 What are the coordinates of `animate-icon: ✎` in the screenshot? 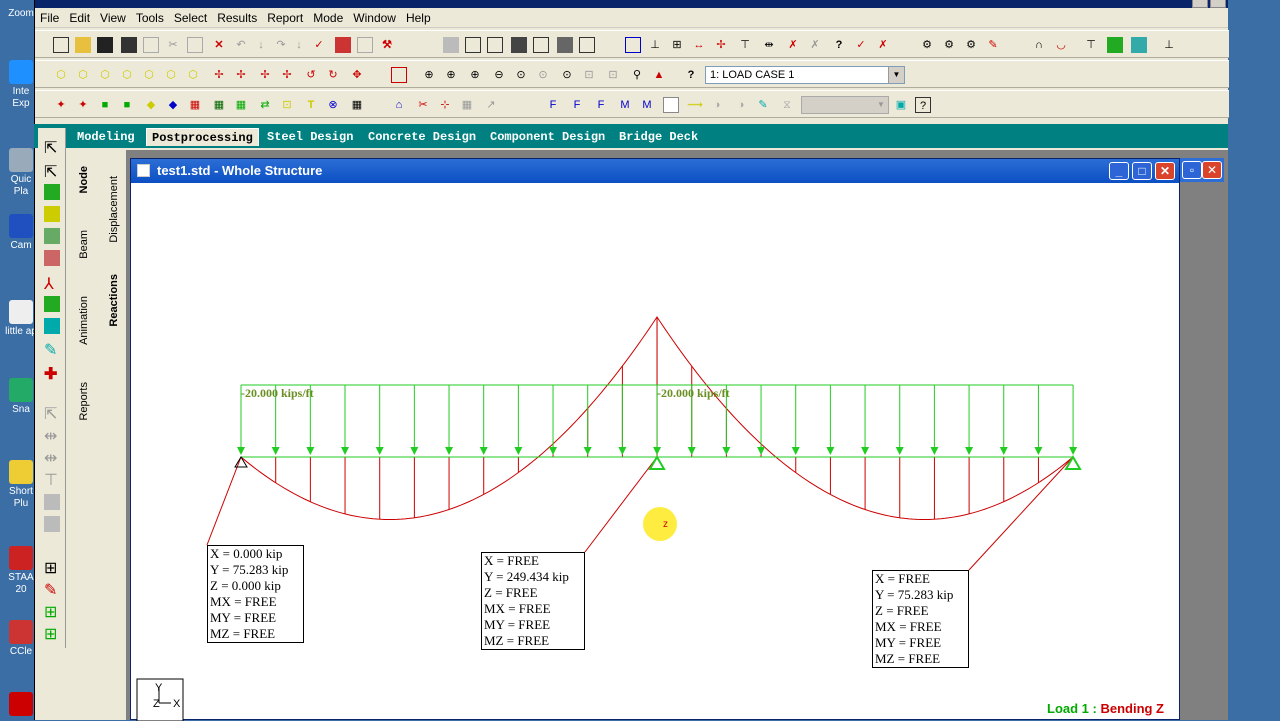 It's located at (763, 105).